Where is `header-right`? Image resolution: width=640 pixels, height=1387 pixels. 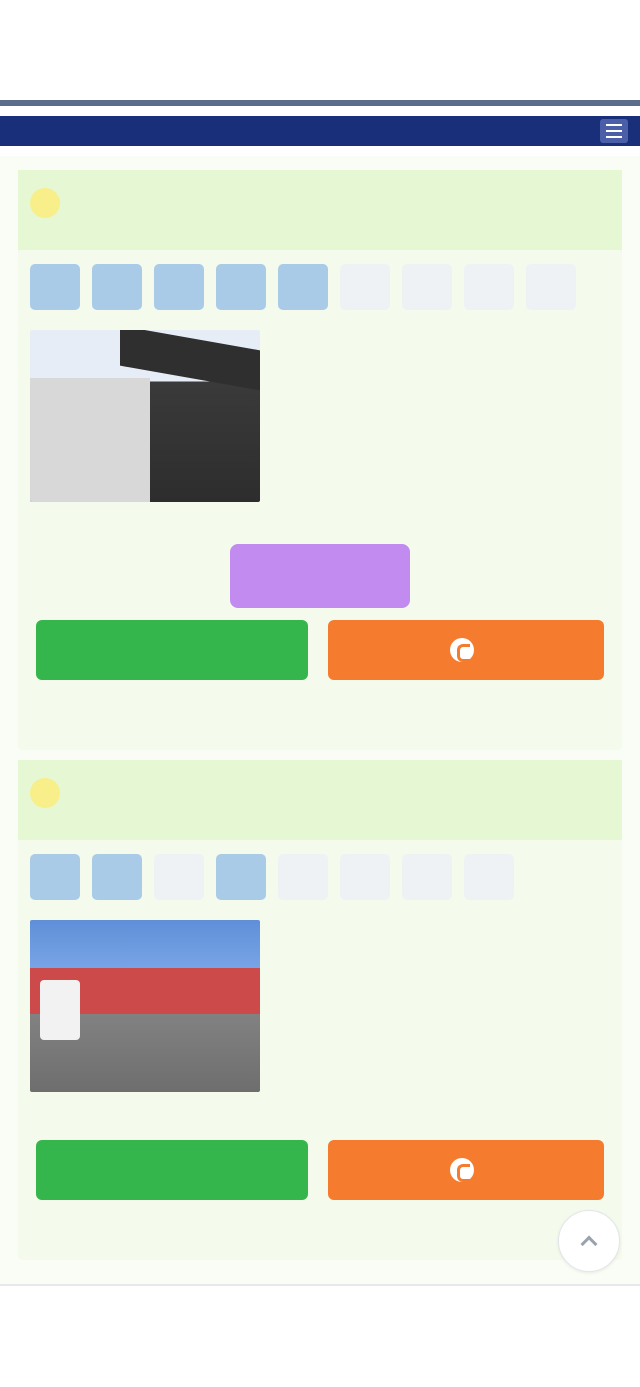 header-right is located at coordinates (609, 131).